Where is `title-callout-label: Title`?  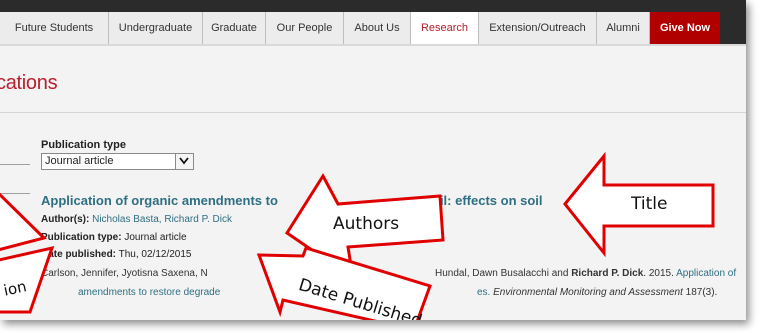
title-callout-label: Title is located at coordinates (649, 204).